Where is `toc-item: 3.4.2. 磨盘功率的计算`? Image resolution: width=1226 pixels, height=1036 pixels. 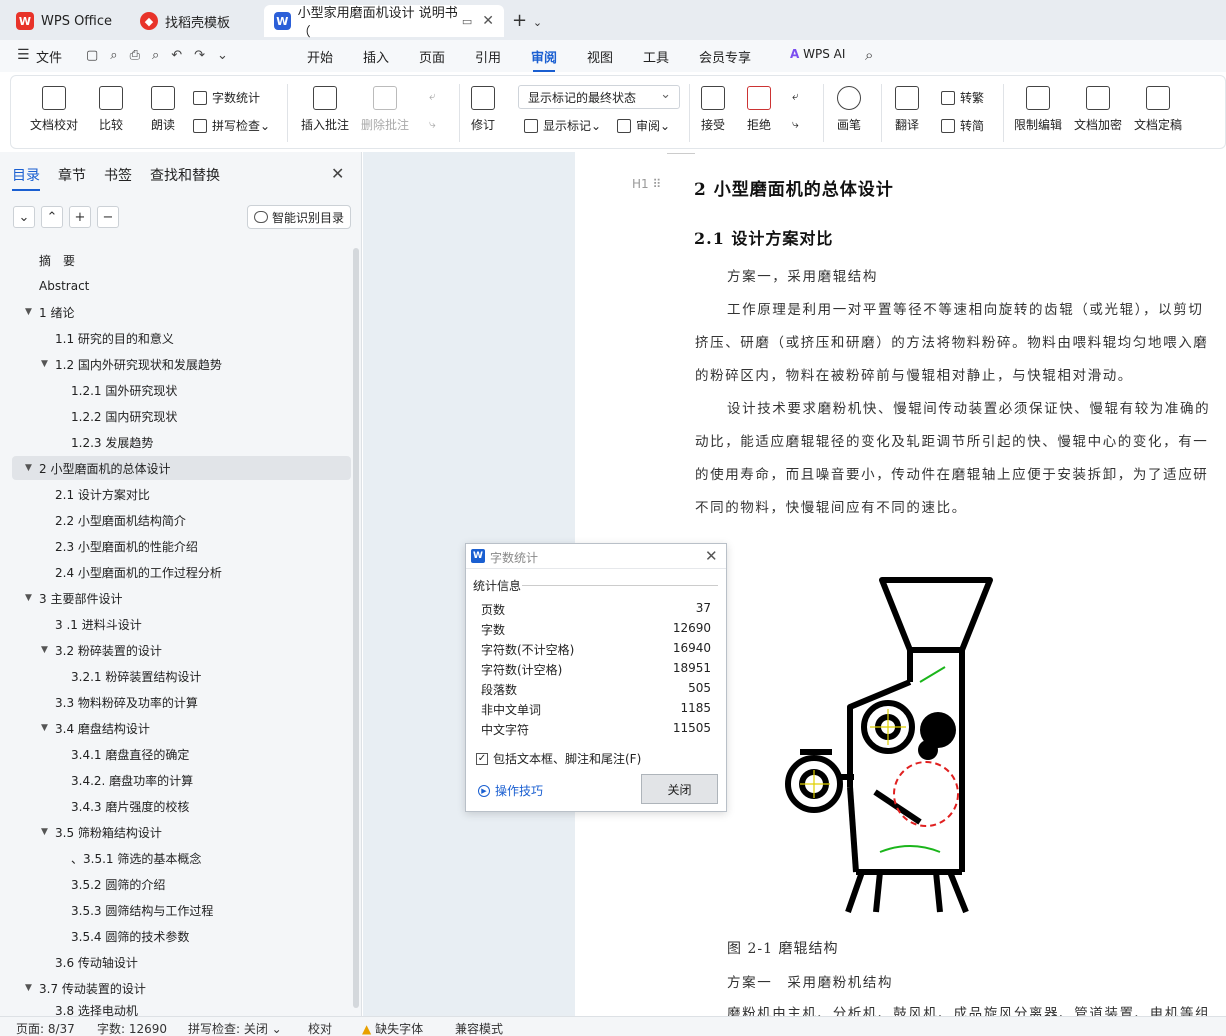 toc-item: 3.4.2. 磨盘功率的计算 is located at coordinates (132, 780).